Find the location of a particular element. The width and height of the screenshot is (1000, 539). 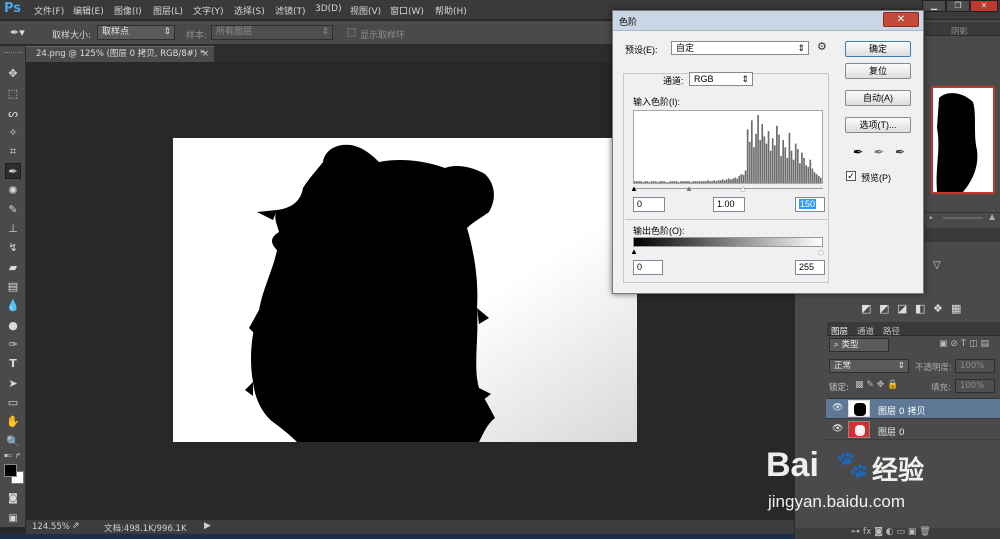

rectangle-tool-icon: ▭ is located at coordinates (13, 403).